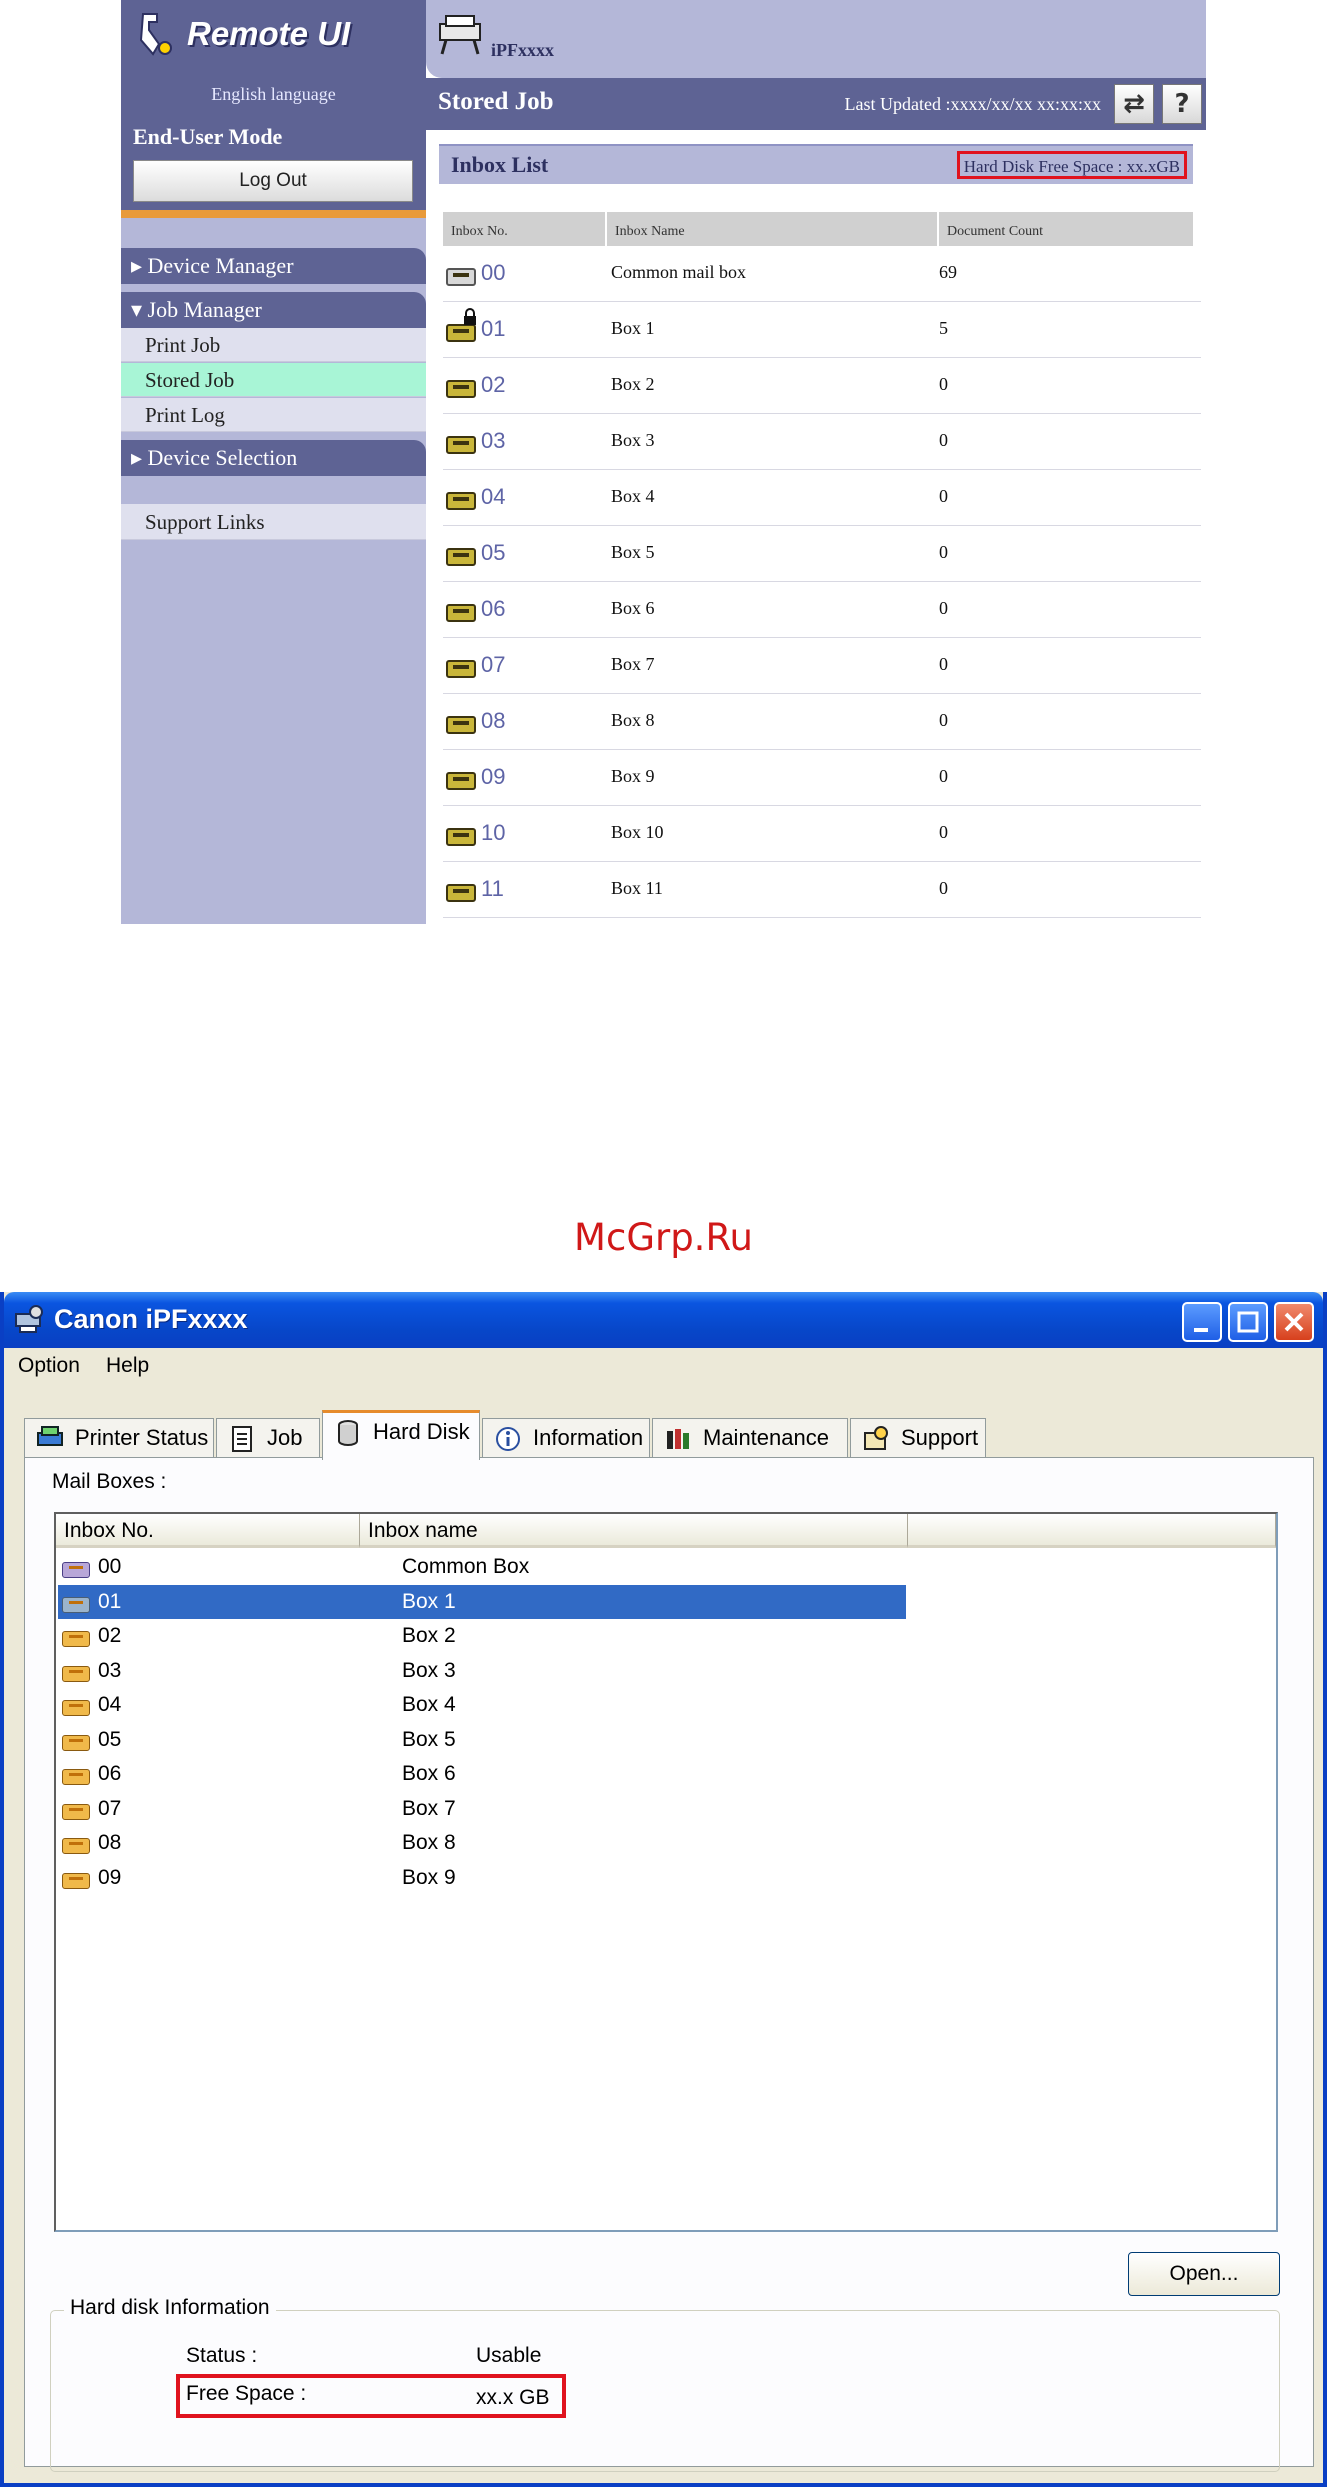 The height and width of the screenshot is (2487, 1327). I want to click on minimize-button, so click(1202, 1322).